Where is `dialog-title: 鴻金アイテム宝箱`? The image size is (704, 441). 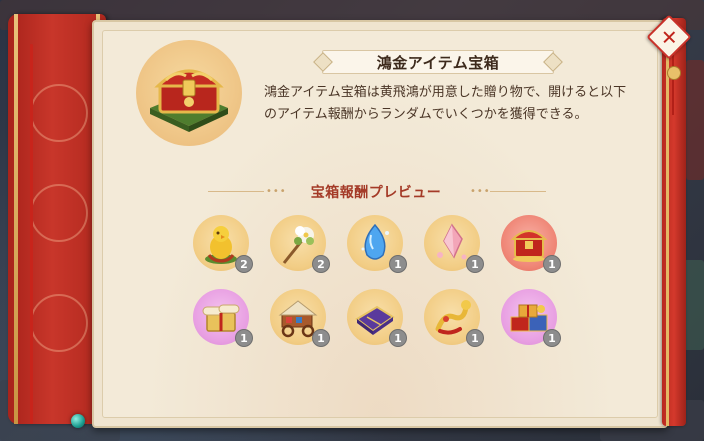 dialog-title: 鴻金アイテム宝箱 is located at coordinates (438, 62).